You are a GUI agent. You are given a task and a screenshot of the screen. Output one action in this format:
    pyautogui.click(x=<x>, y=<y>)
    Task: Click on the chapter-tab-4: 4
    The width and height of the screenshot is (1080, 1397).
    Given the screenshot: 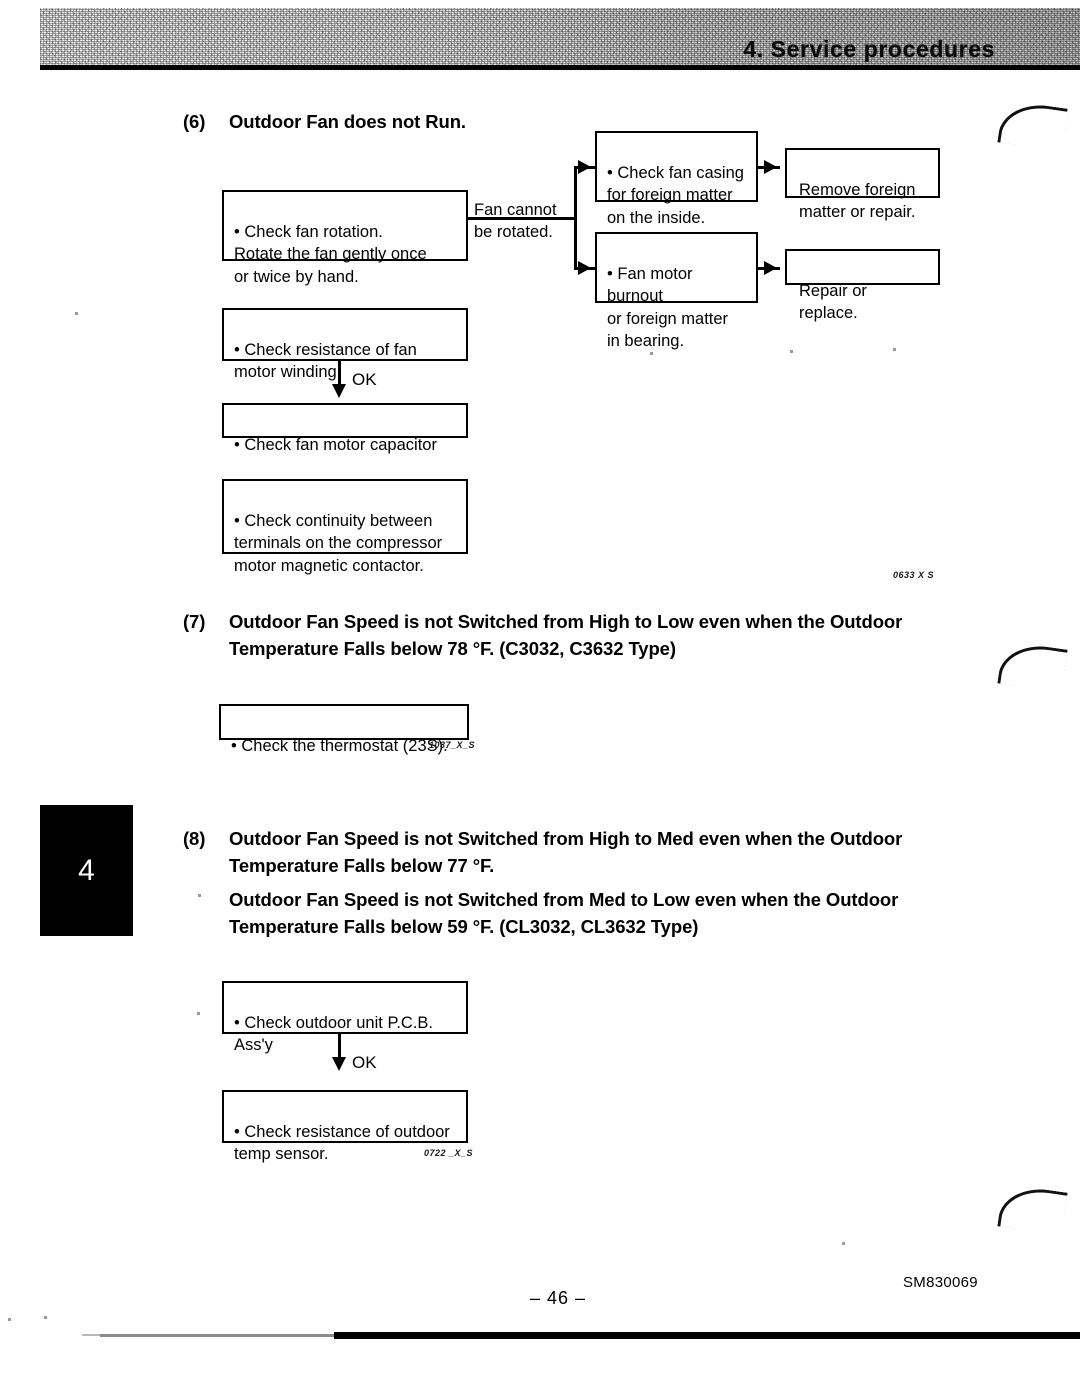 What is the action you would take?
    pyautogui.click(x=86, y=870)
    